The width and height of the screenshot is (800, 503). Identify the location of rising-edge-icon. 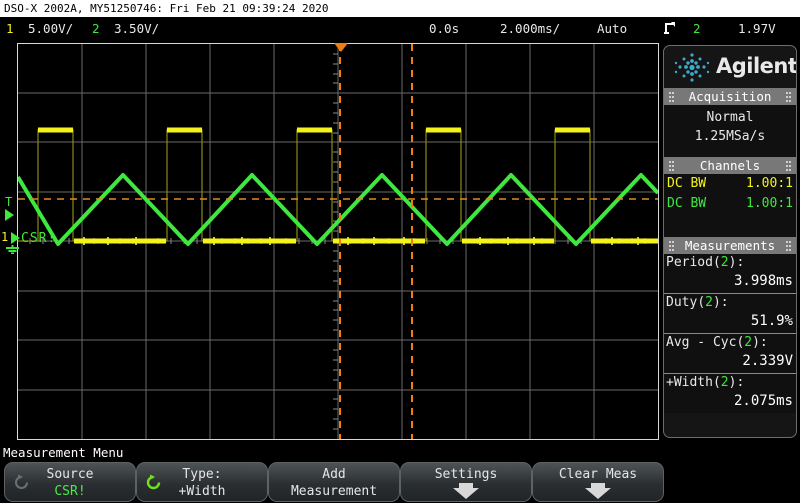
(671, 31).